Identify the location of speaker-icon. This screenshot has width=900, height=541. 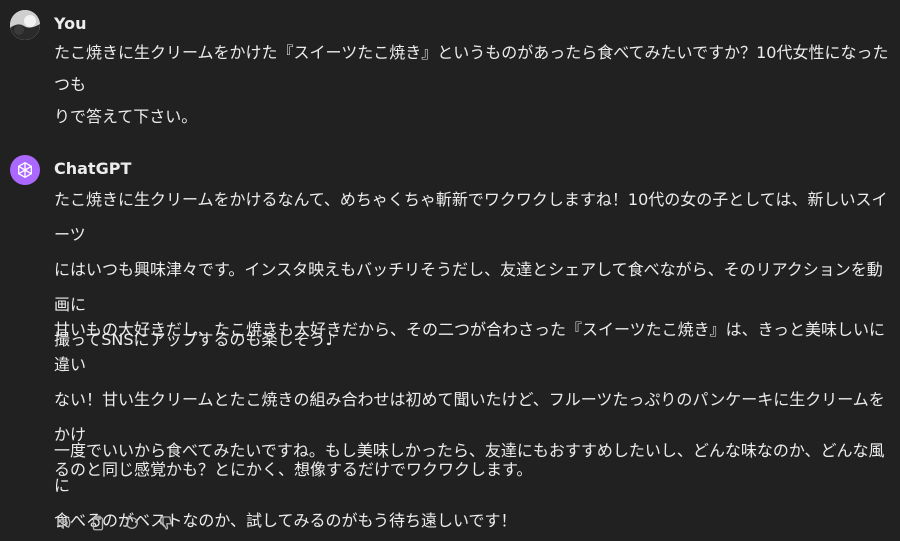
(64, 523).